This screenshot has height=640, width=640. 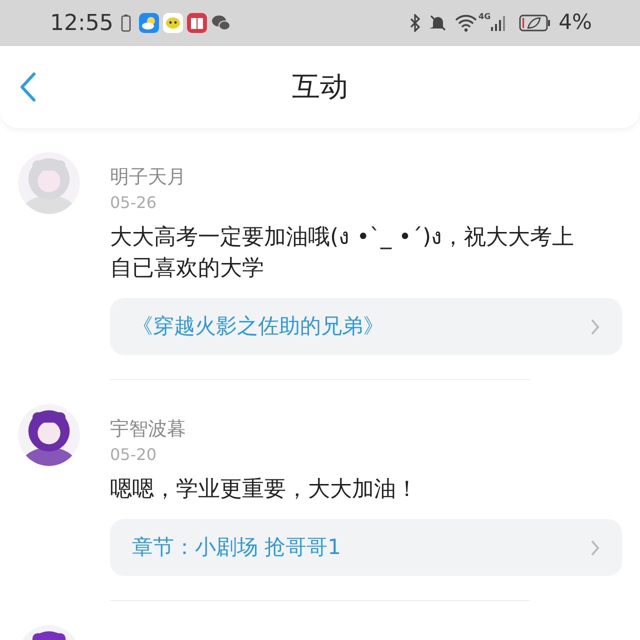 I want to click on commenter-name: 宇智波暮, so click(x=148, y=429).